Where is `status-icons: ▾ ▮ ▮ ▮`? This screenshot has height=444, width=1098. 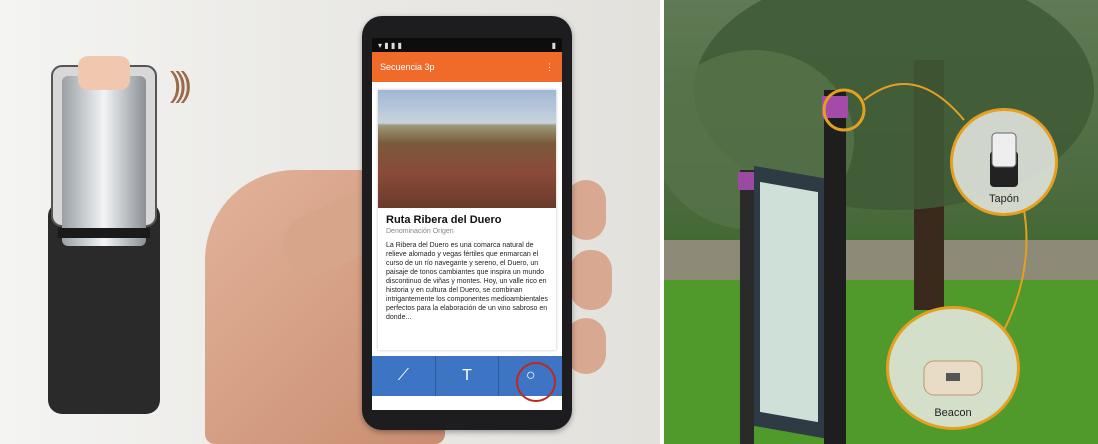 status-icons: ▾ ▮ ▮ ▮ is located at coordinates (390, 45).